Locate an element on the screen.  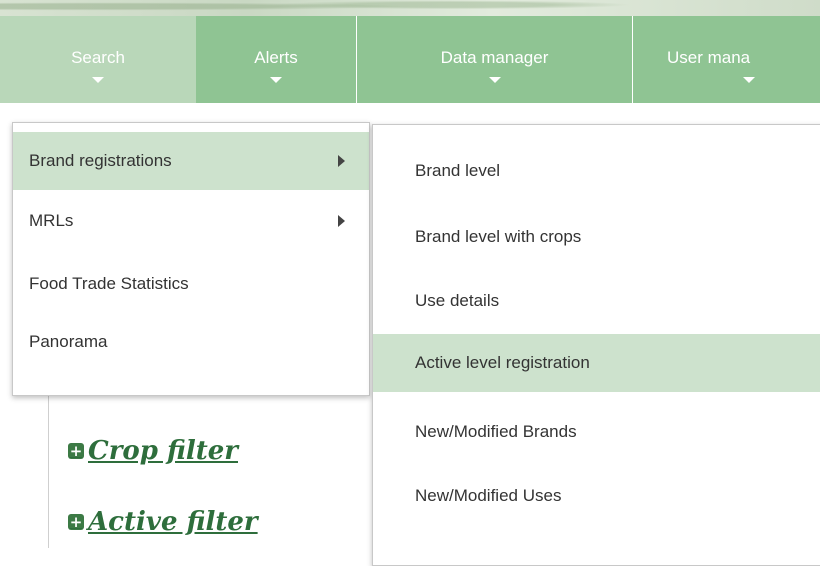
nav-alerts: Alerts is located at coordinates (276, 59).